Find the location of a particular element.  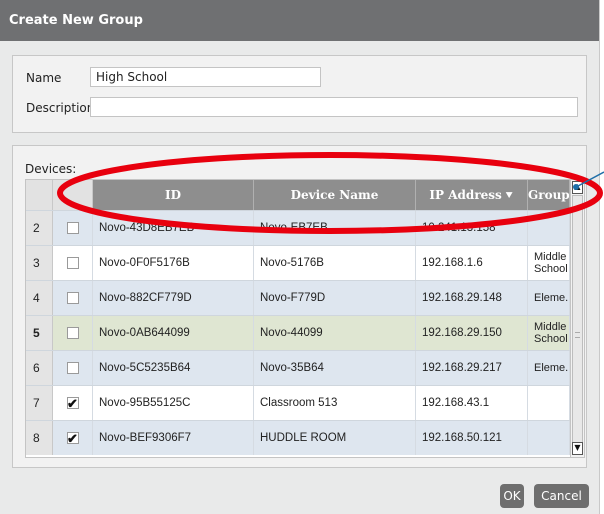

ip-address-header-label: IP Address is located at coordinates (465, 195).